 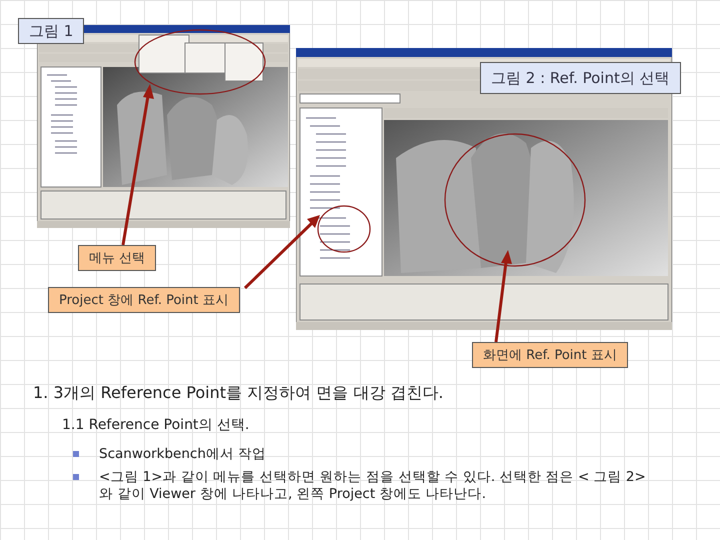 What do you see at coordinates (117, 258) in the screenshot?
I see `callout-label: 메뉴 선택` at bounding box center [117, 258].